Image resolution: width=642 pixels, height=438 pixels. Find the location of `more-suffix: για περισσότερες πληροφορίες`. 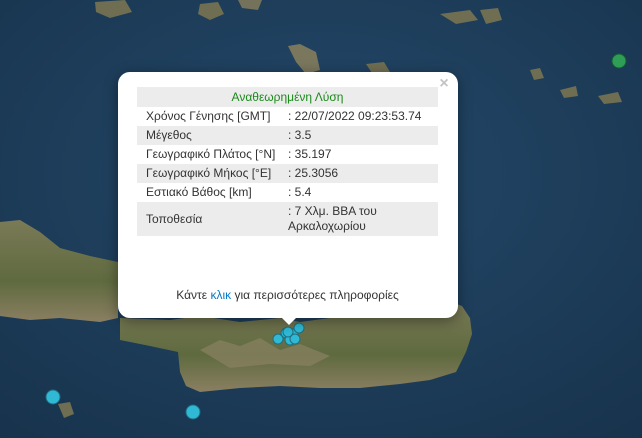

more-suffix: για περισσότερες πληροφορίες is located at coordinates (316, 295).